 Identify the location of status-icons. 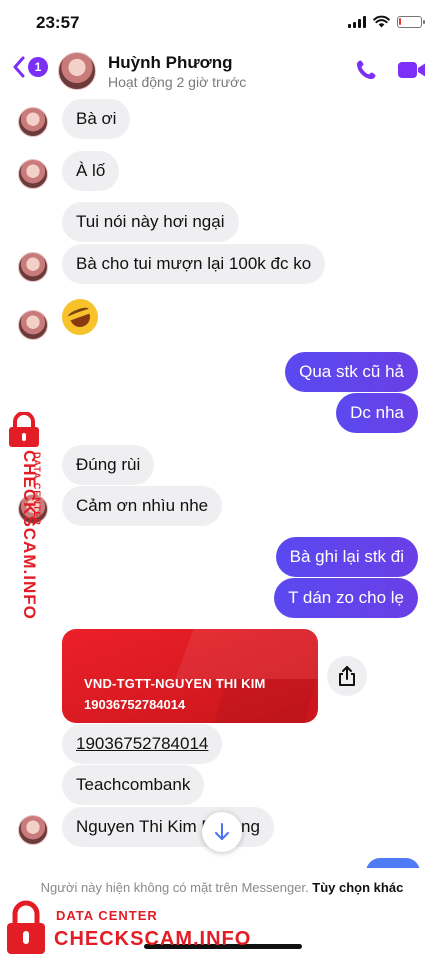
(386, 21).